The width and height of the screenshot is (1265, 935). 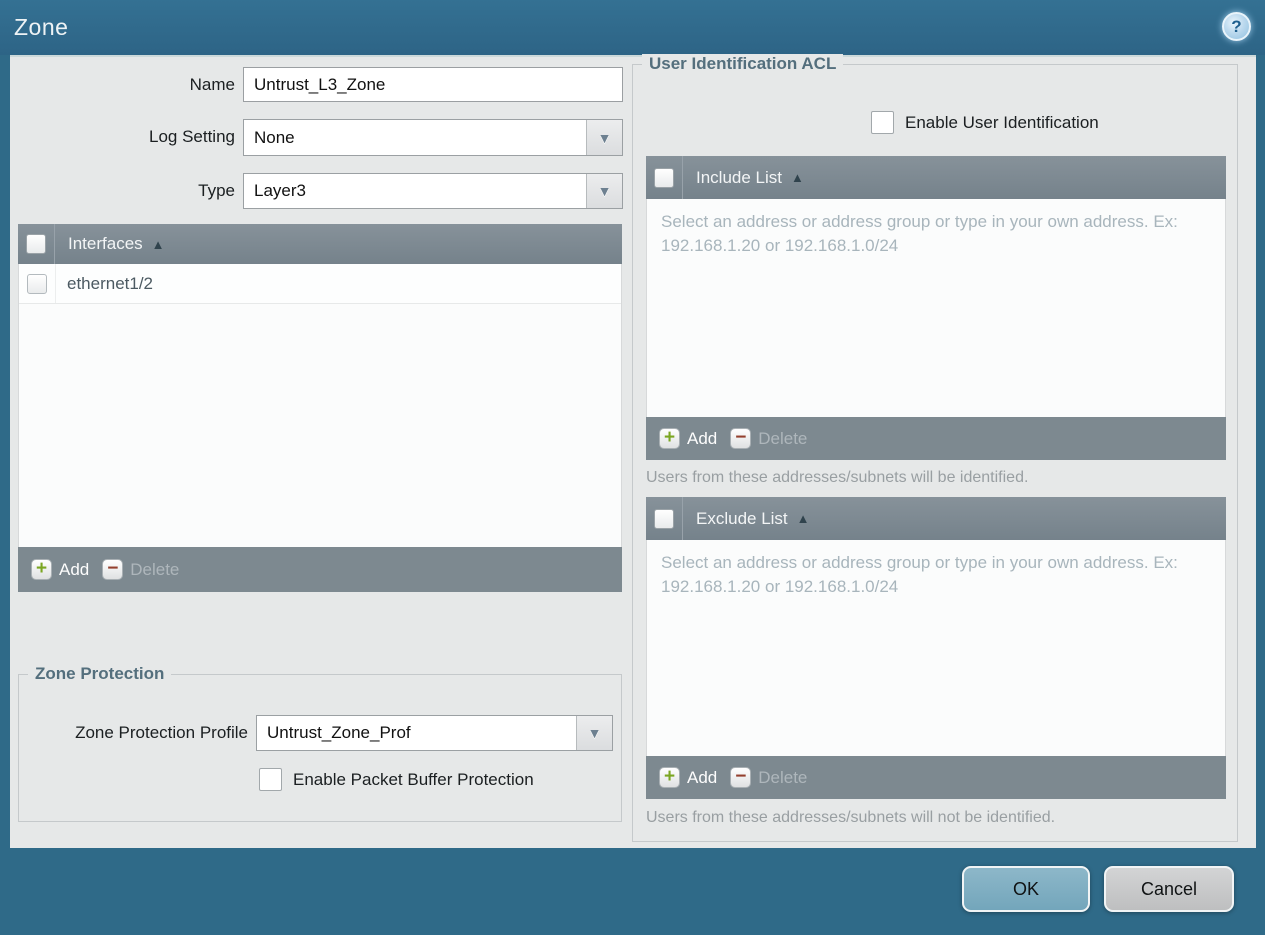 I want to click on zone-protection-legend: Zone Protection, so click(x=100, y=674).